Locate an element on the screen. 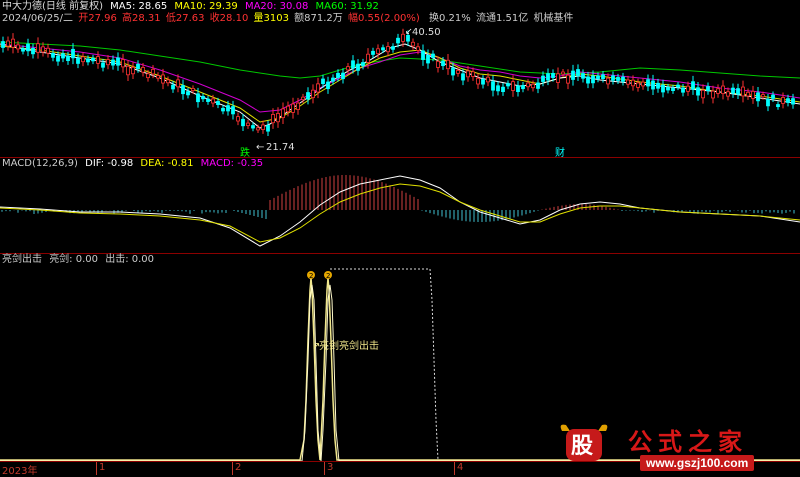 The image size is (800, 477). x-axis-label-4: 4 is located at coordinates (460, 467).